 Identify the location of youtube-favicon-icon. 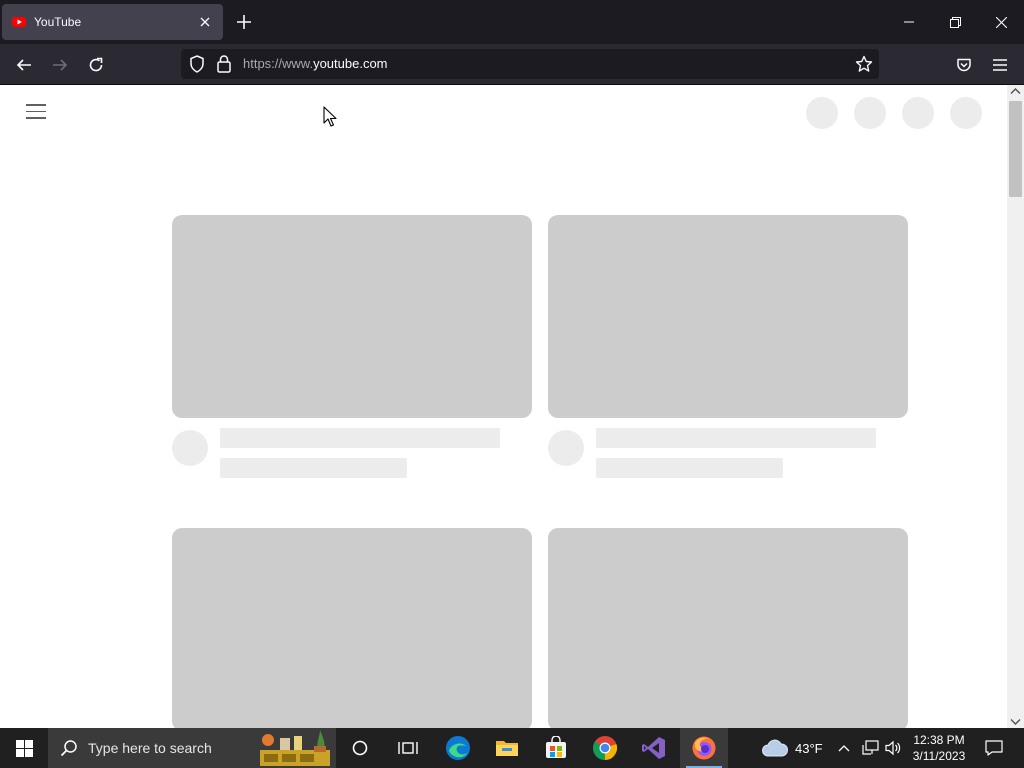
(19, 22).